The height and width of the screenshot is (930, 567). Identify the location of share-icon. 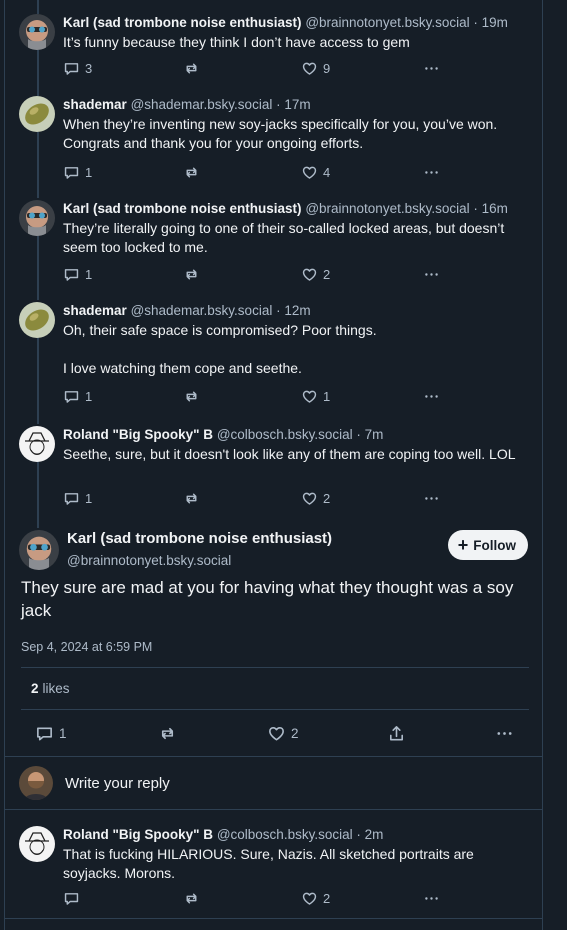
(396, 733).